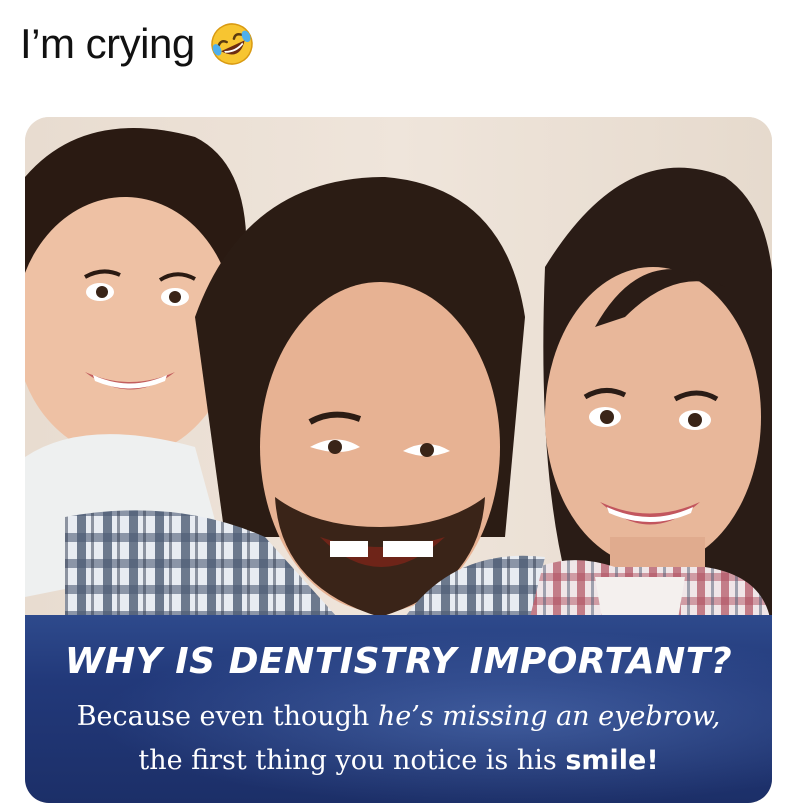 This screenshot has width=800, height=806. I want to click on banner-line-2-bold: smile!, so click(612, 760).